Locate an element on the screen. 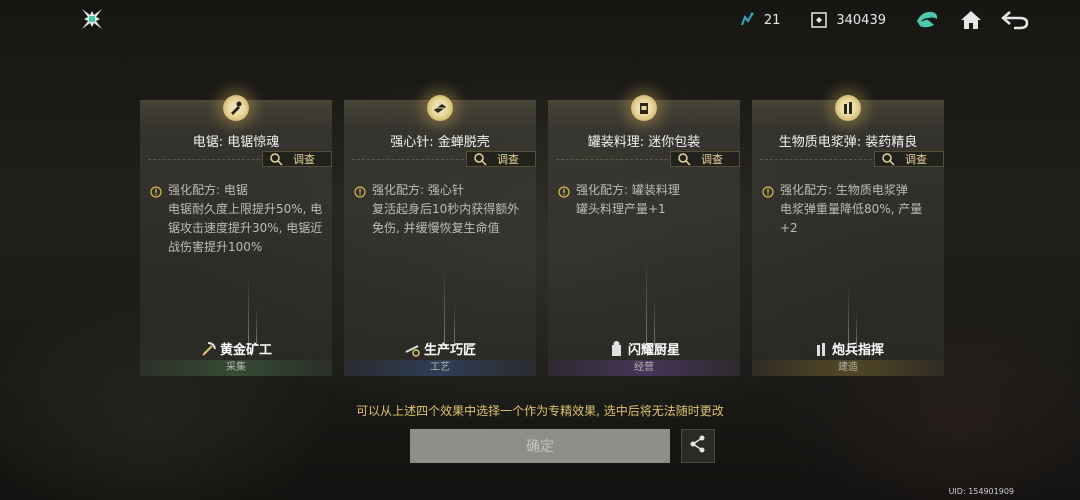 The image size is (1080, 500). shell-icon is located at coordinates (848, 108).